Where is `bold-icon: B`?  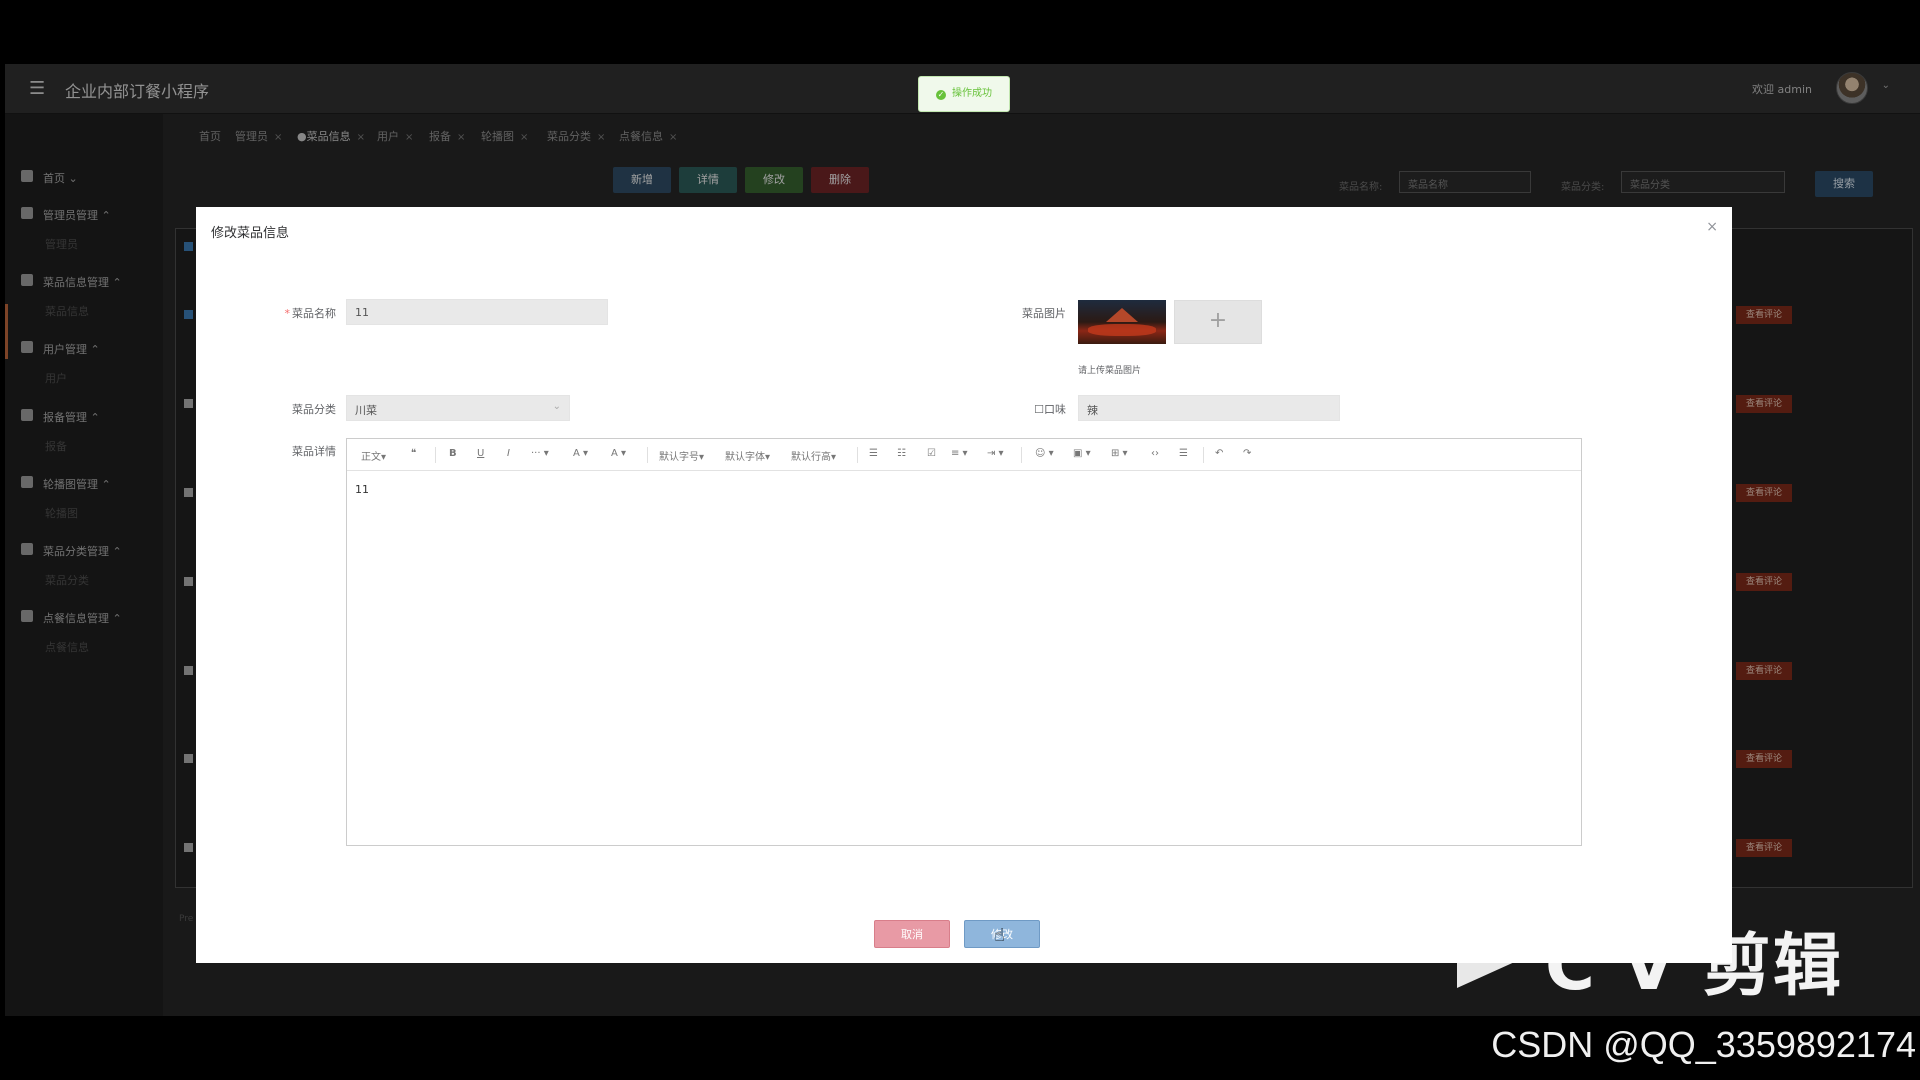 bold-icon: B is located at coordinates (453, 453).